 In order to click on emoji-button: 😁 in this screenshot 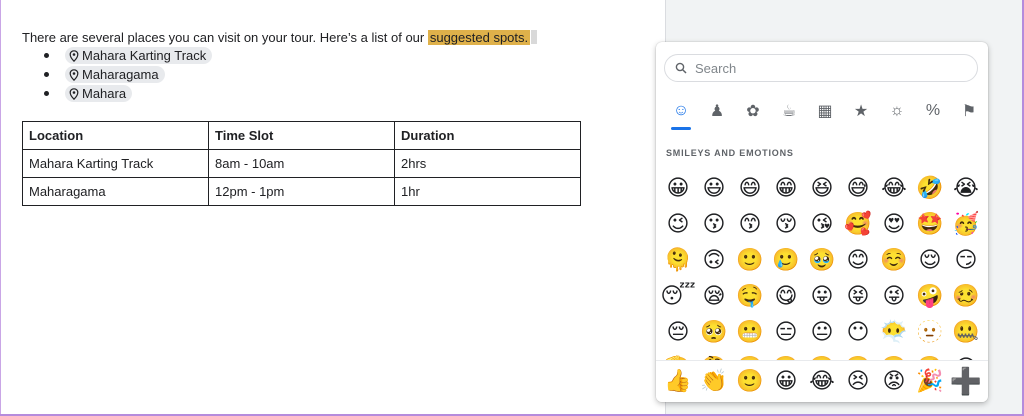, I will do `click(786, 188)`.